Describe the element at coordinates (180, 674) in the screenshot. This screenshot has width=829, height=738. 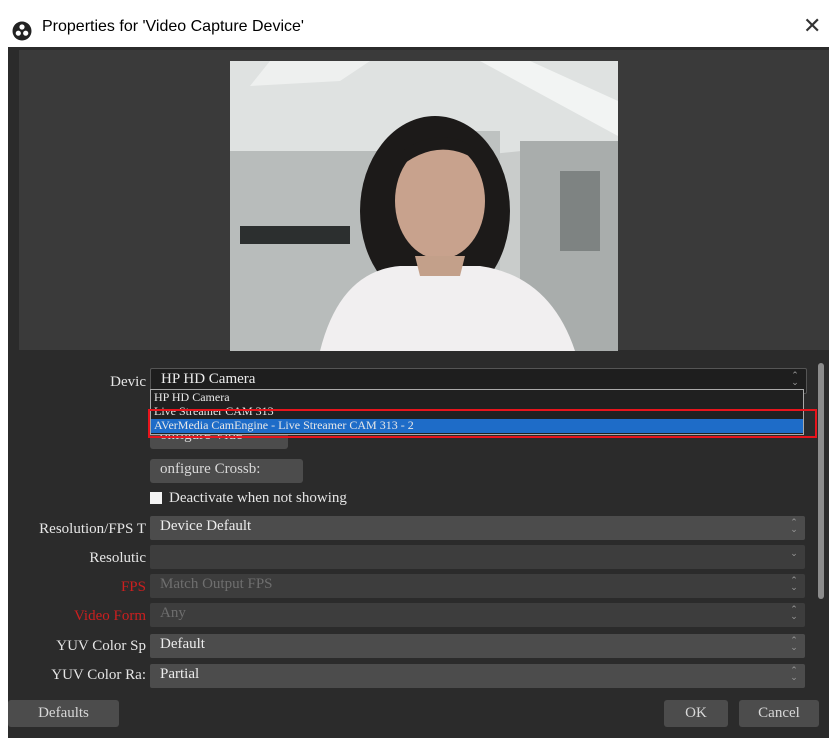
I see `yuv-color-range-value: Partial` at that location.